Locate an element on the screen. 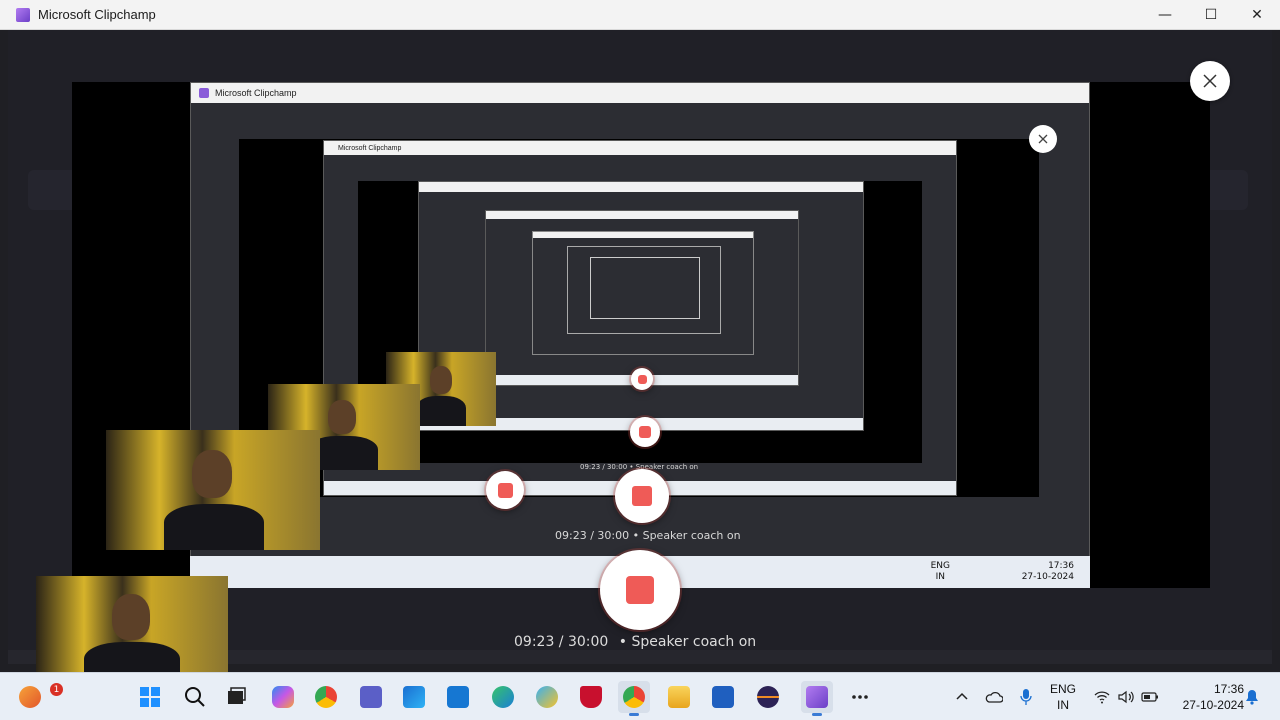 This screenshot has width=1280, height=720. recording-timer: 09:23 / 30:00 is located at coordinates (561, 642).